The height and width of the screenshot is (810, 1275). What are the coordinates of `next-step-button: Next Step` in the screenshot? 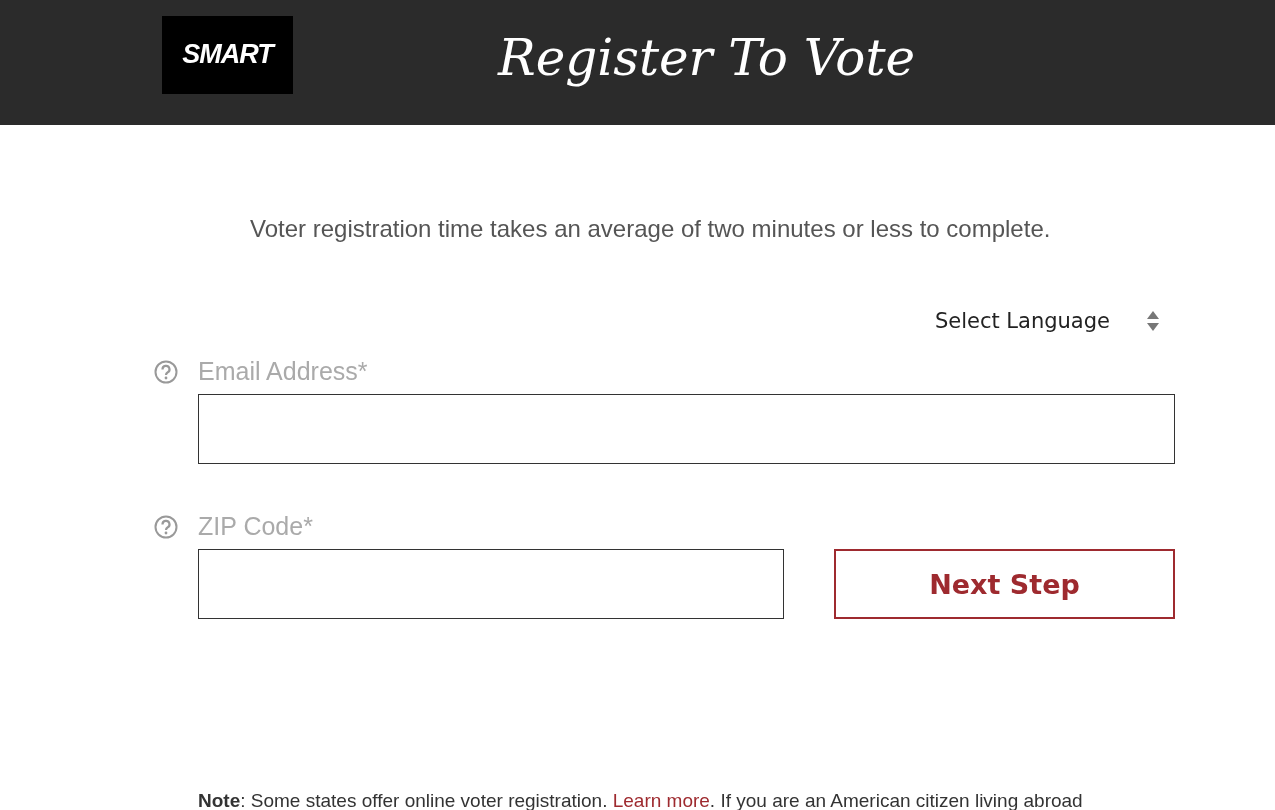 It's located at (1004, 584).